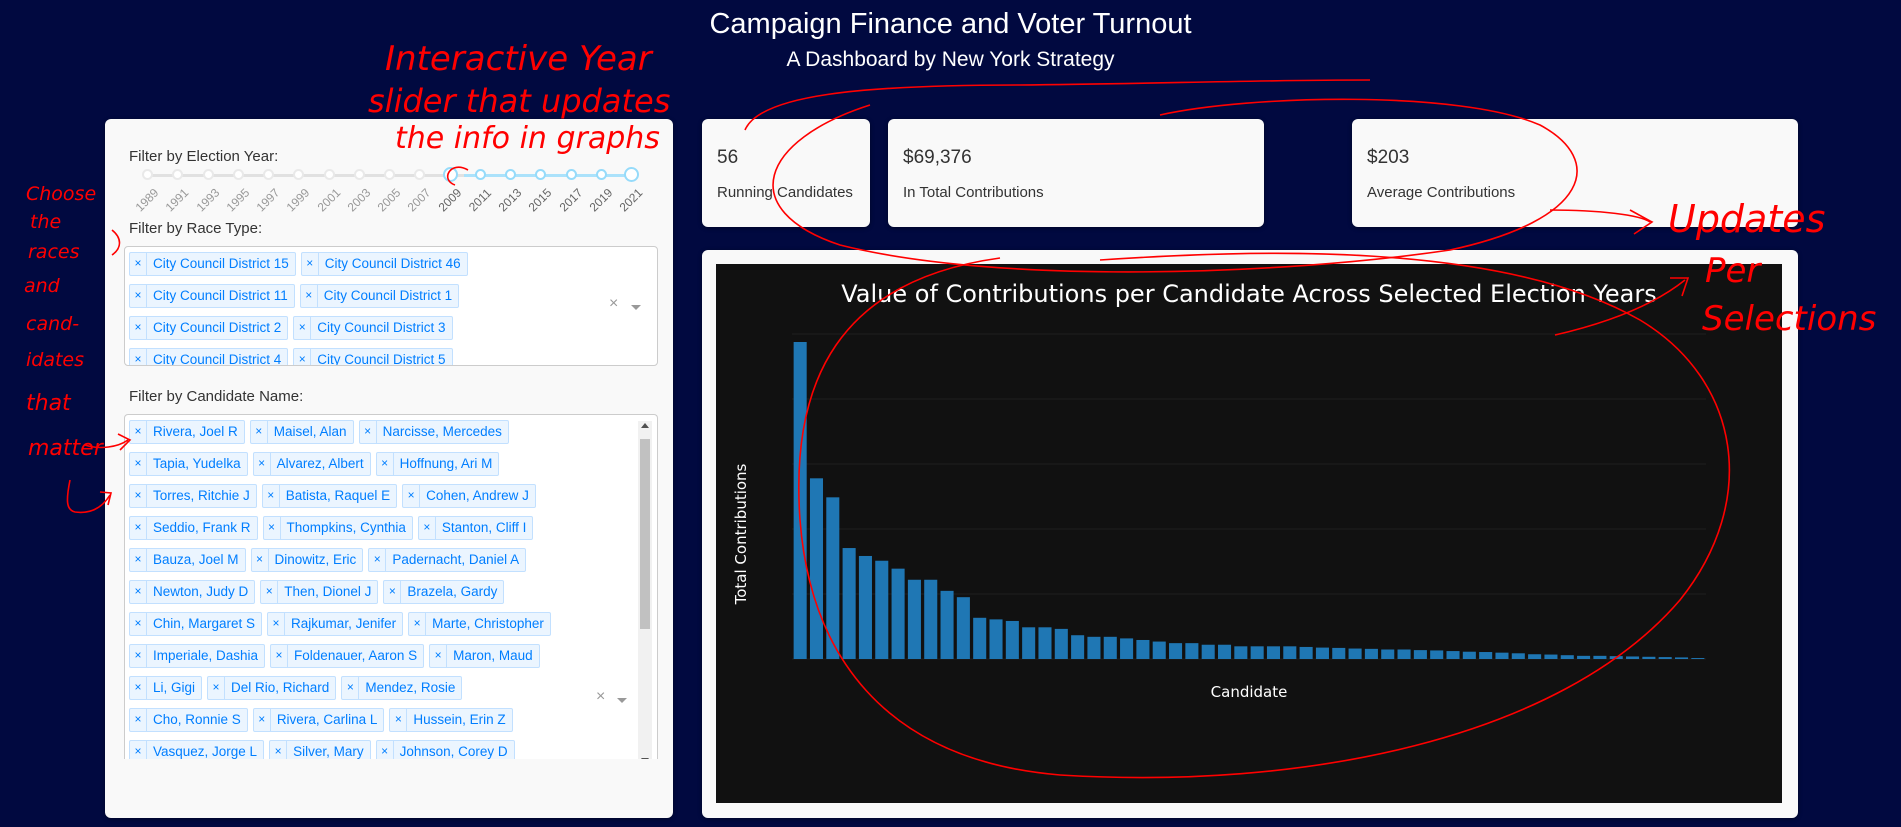 Image resolution: width=1901 pixels, height=827 pixels. Describe the element at coordinates (318, 720) in the screenshot. I see `candidate-chip: × Rivera, Carlina L` at that location.